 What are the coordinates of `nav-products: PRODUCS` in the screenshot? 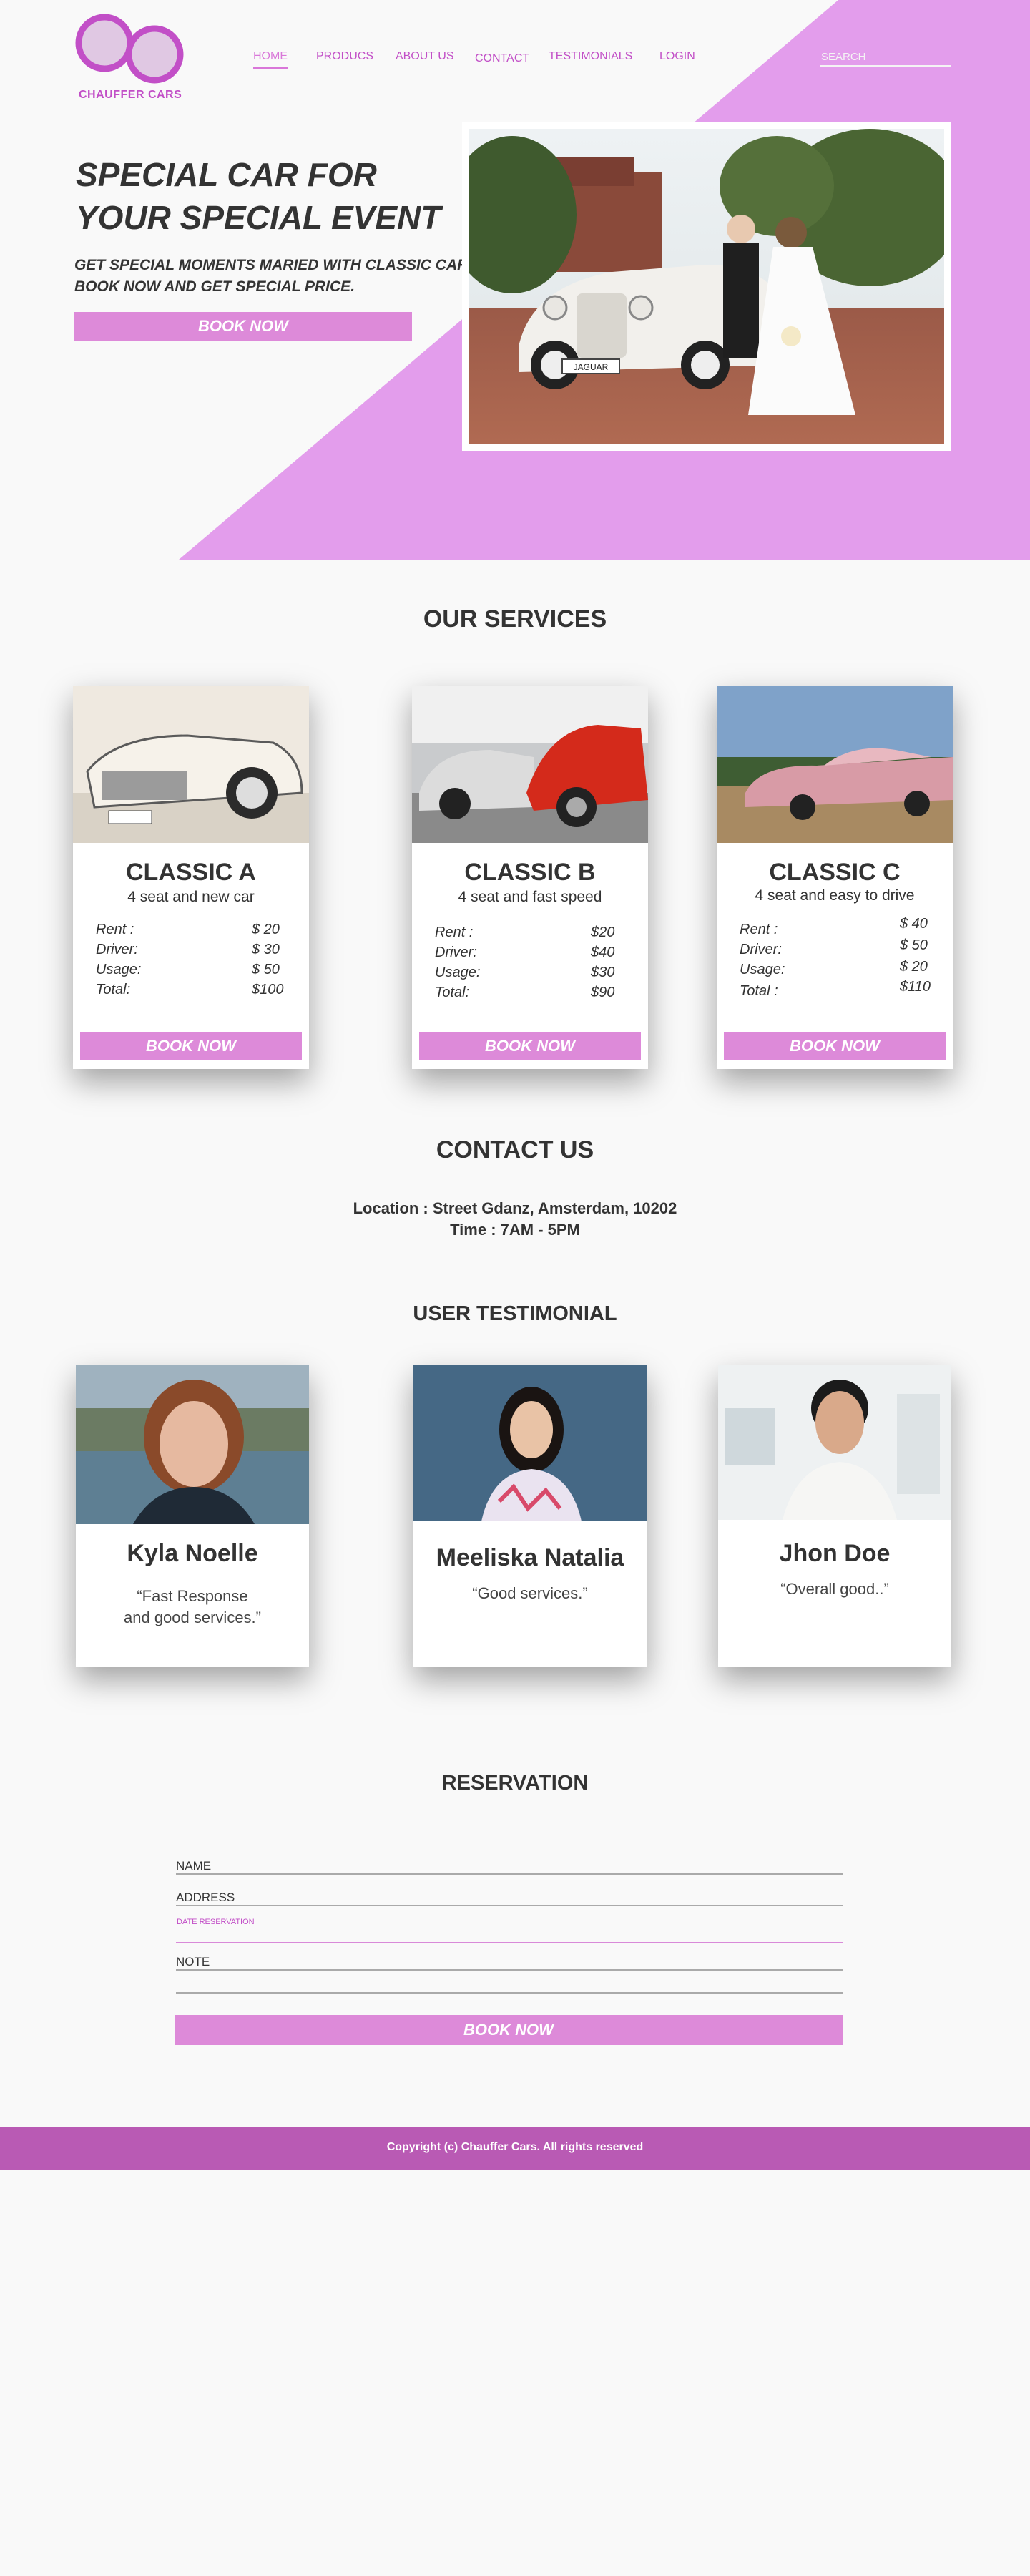 It's located at (344, 56).